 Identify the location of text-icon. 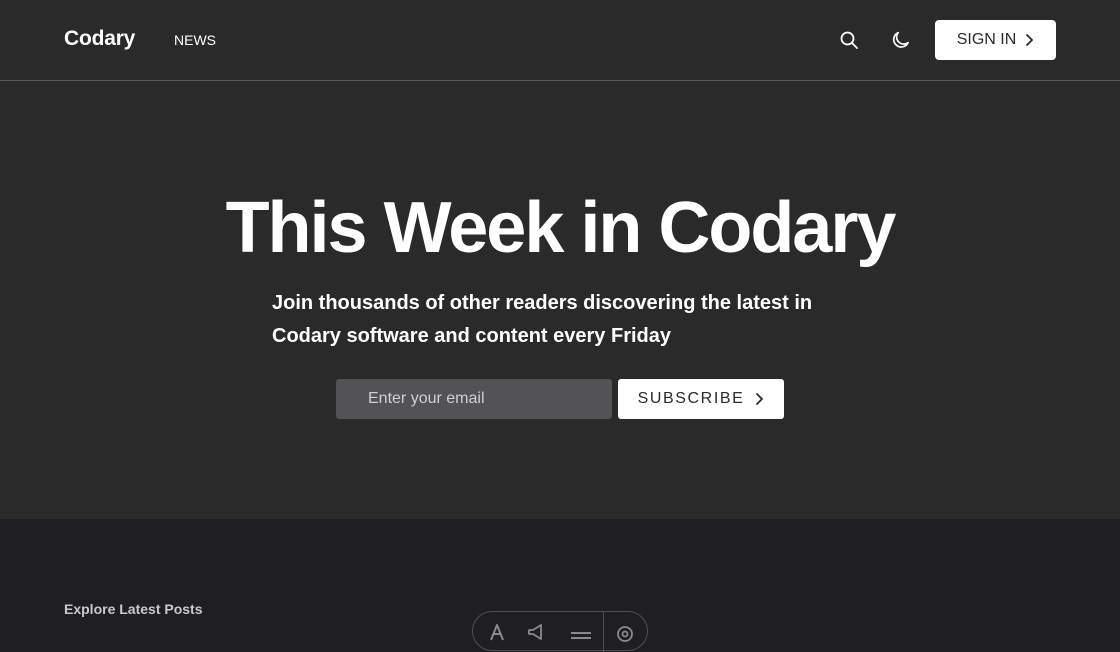
(497, 632).